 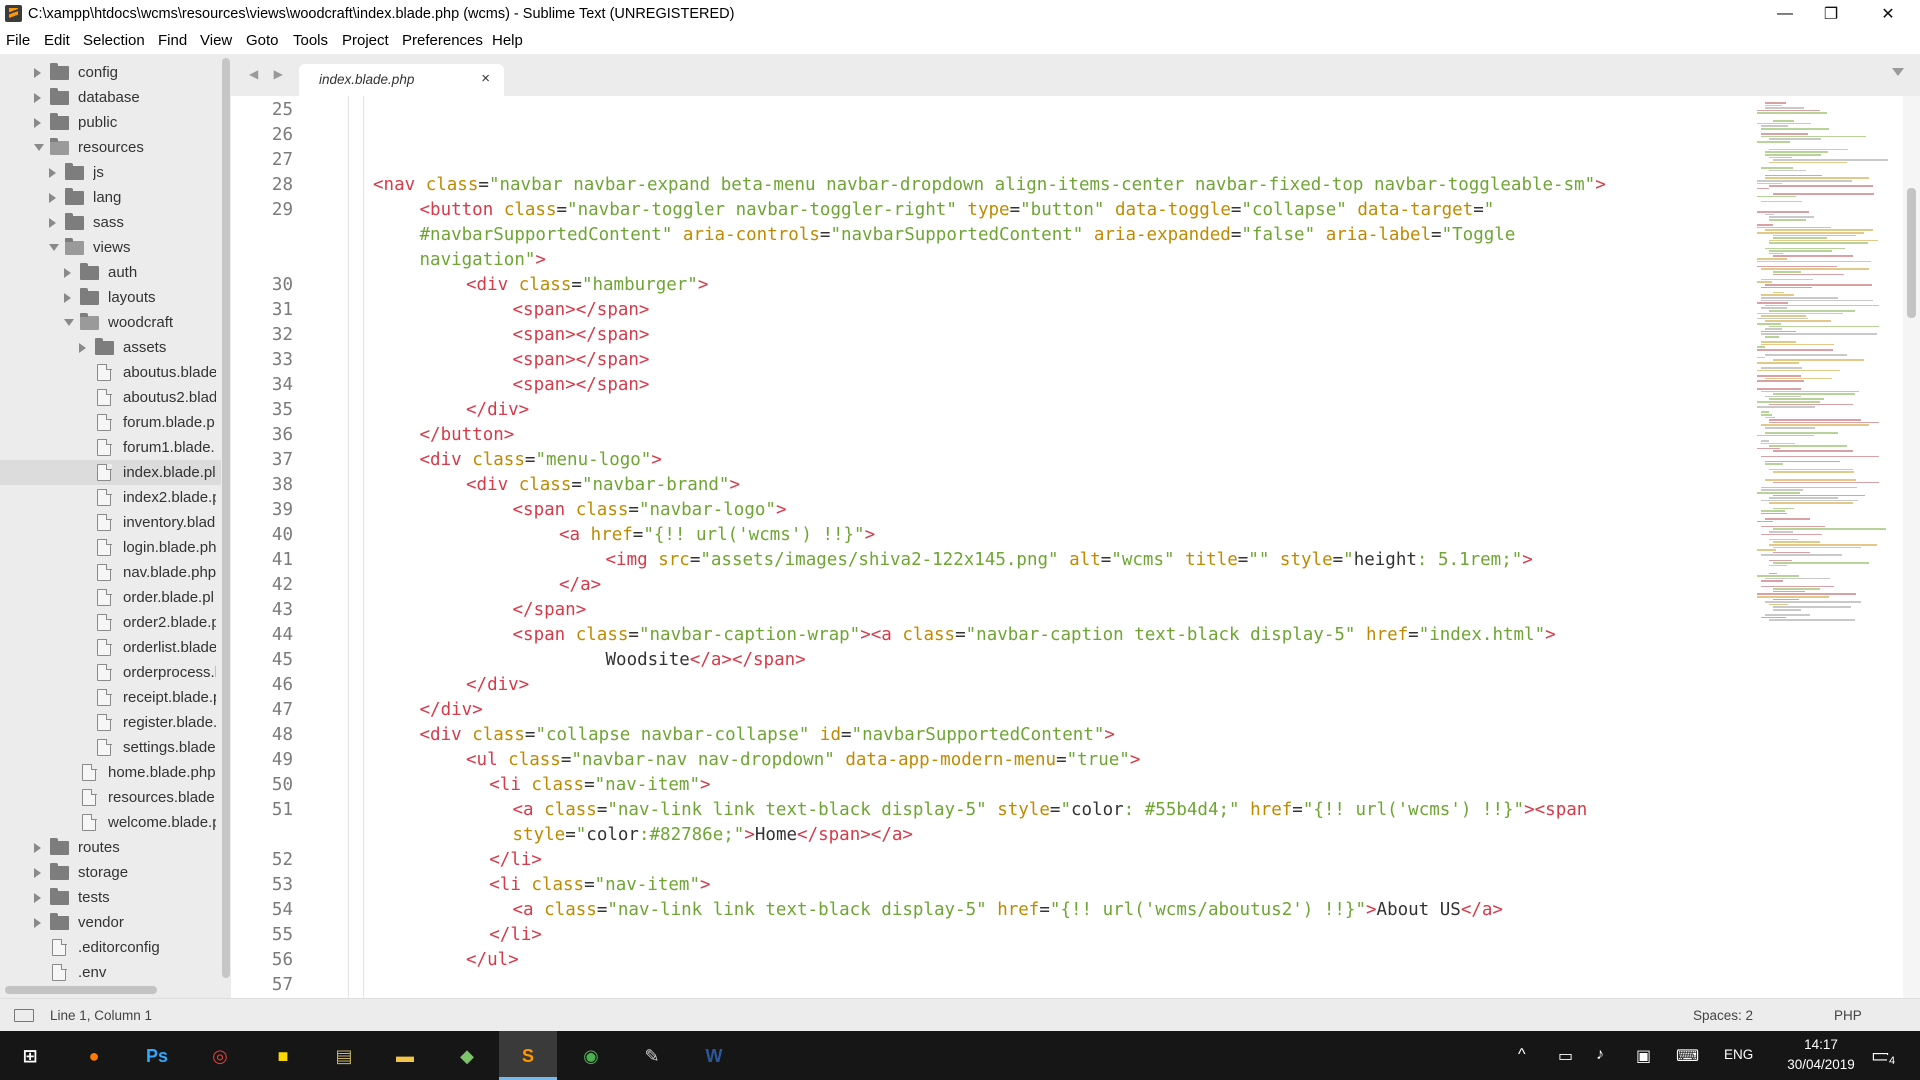 What do you see at coordinates (94, 1056) in the screenshot?
I see `firefox-icon: ●` at bounding box center [94, 1056].